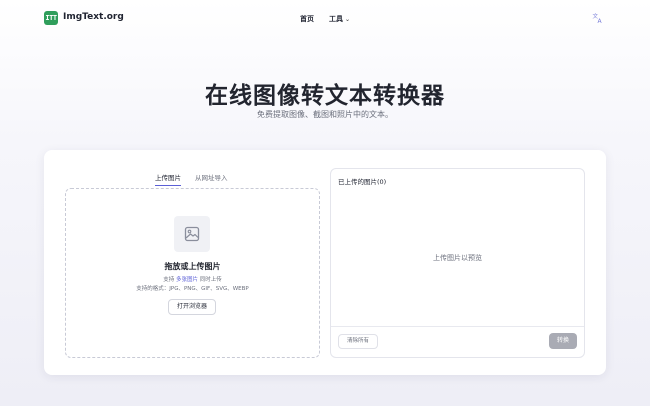  What do you see at coordinates (362, 182) in the screenshot?
I see `uploaded-images-title: 已上传的图片(0)` at bounding box center [362, 182].